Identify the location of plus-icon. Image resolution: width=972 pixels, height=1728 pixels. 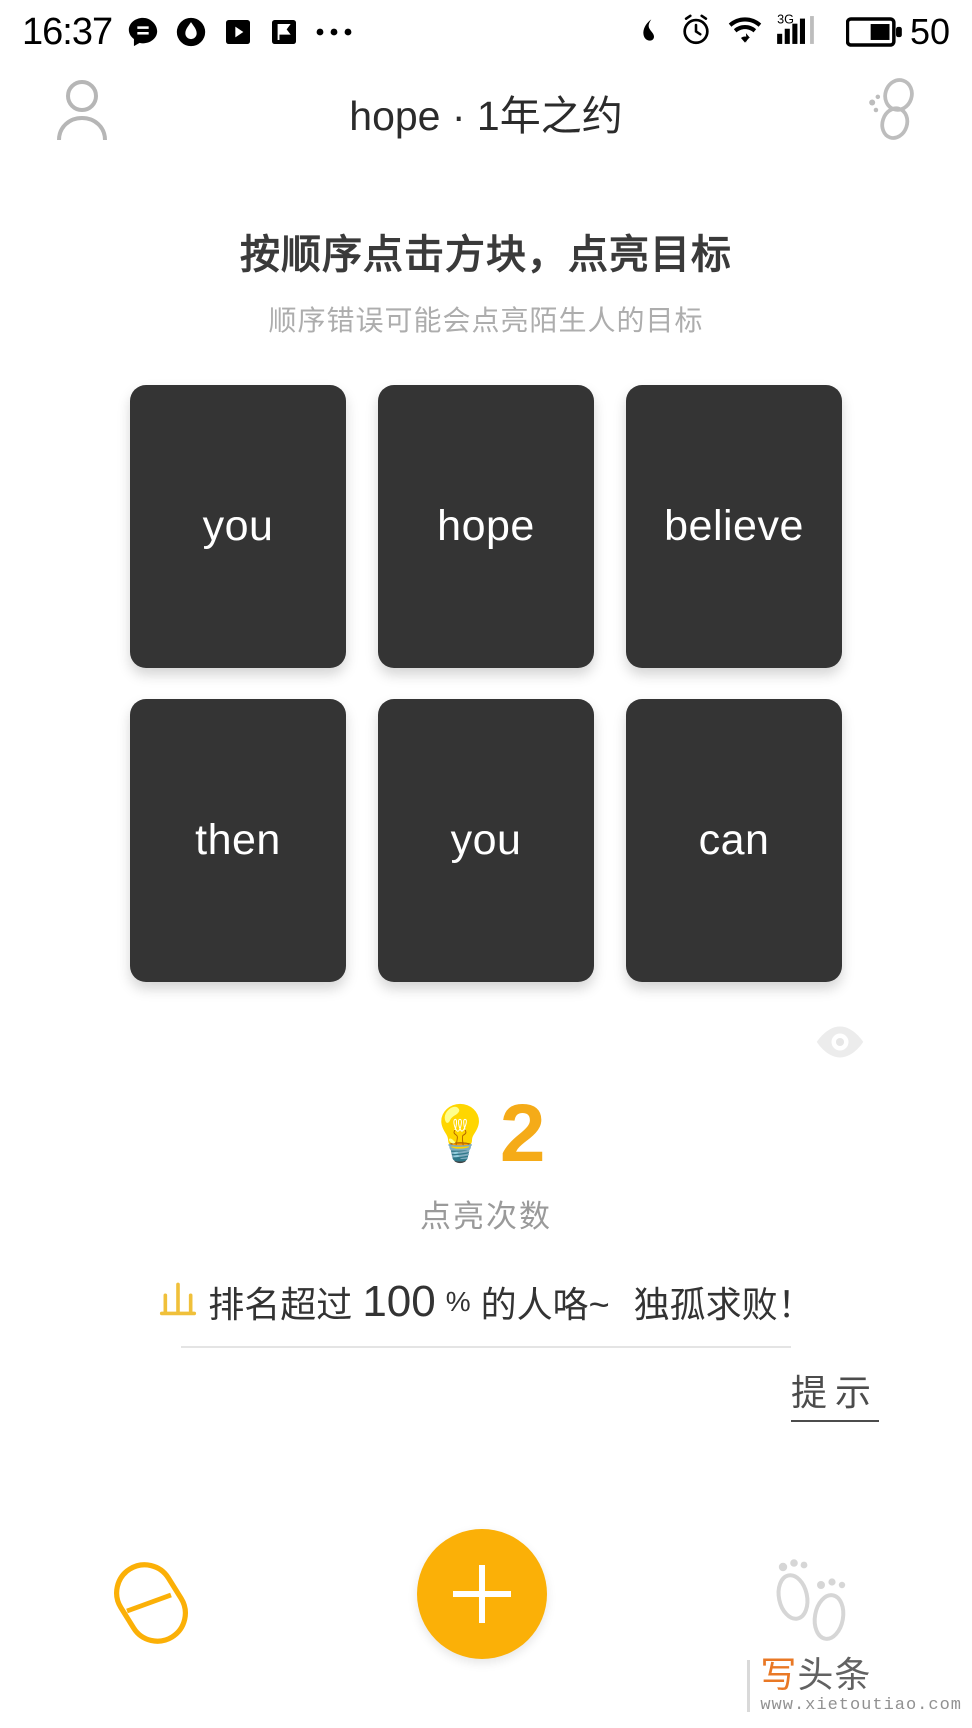
(482, 1594).